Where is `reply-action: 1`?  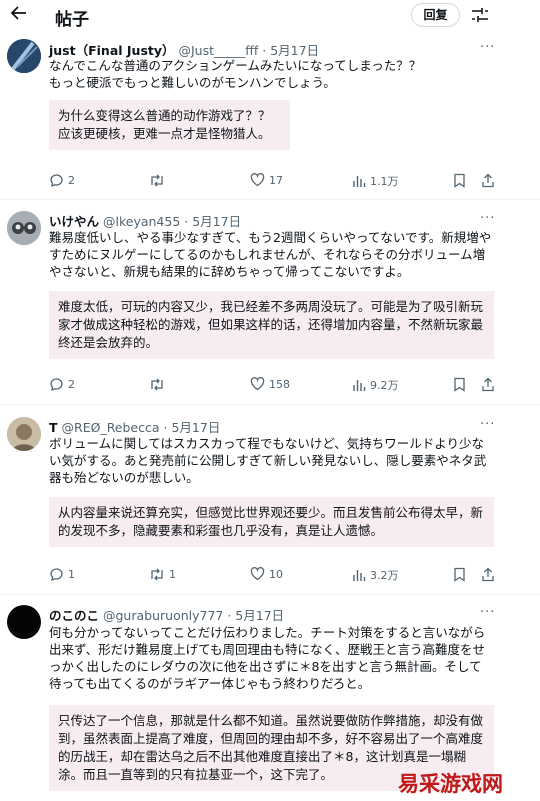 reply-action: 1 is located at coordinates (62, 574).